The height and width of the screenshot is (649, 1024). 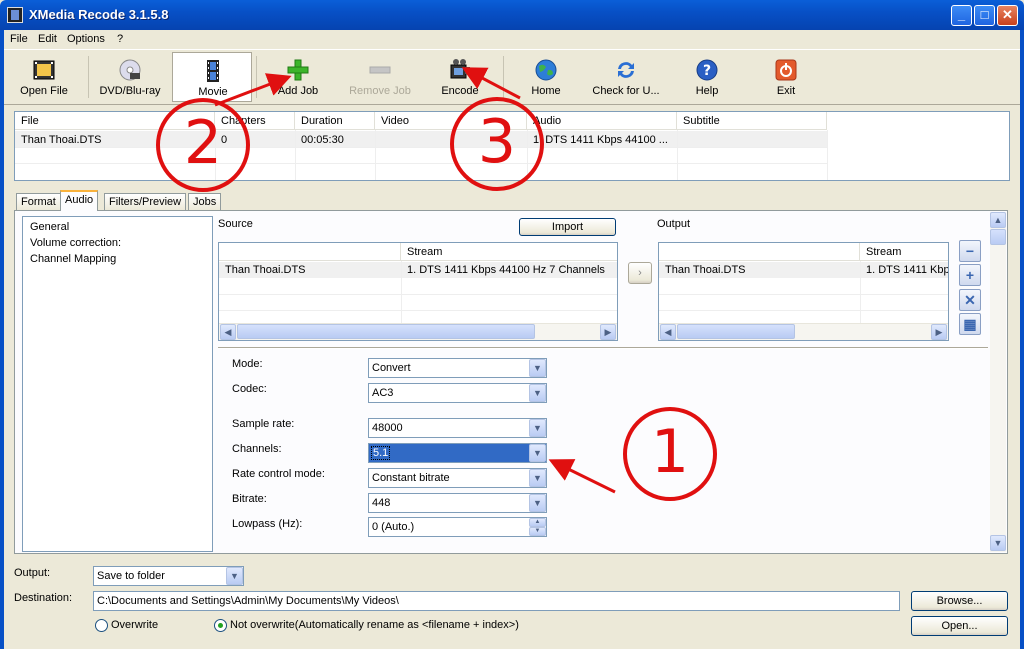 What do you see at coordinates (537, 522) in the screenshot?
I see `spin-up-icon: ▲` at bounding box center [537, 522].